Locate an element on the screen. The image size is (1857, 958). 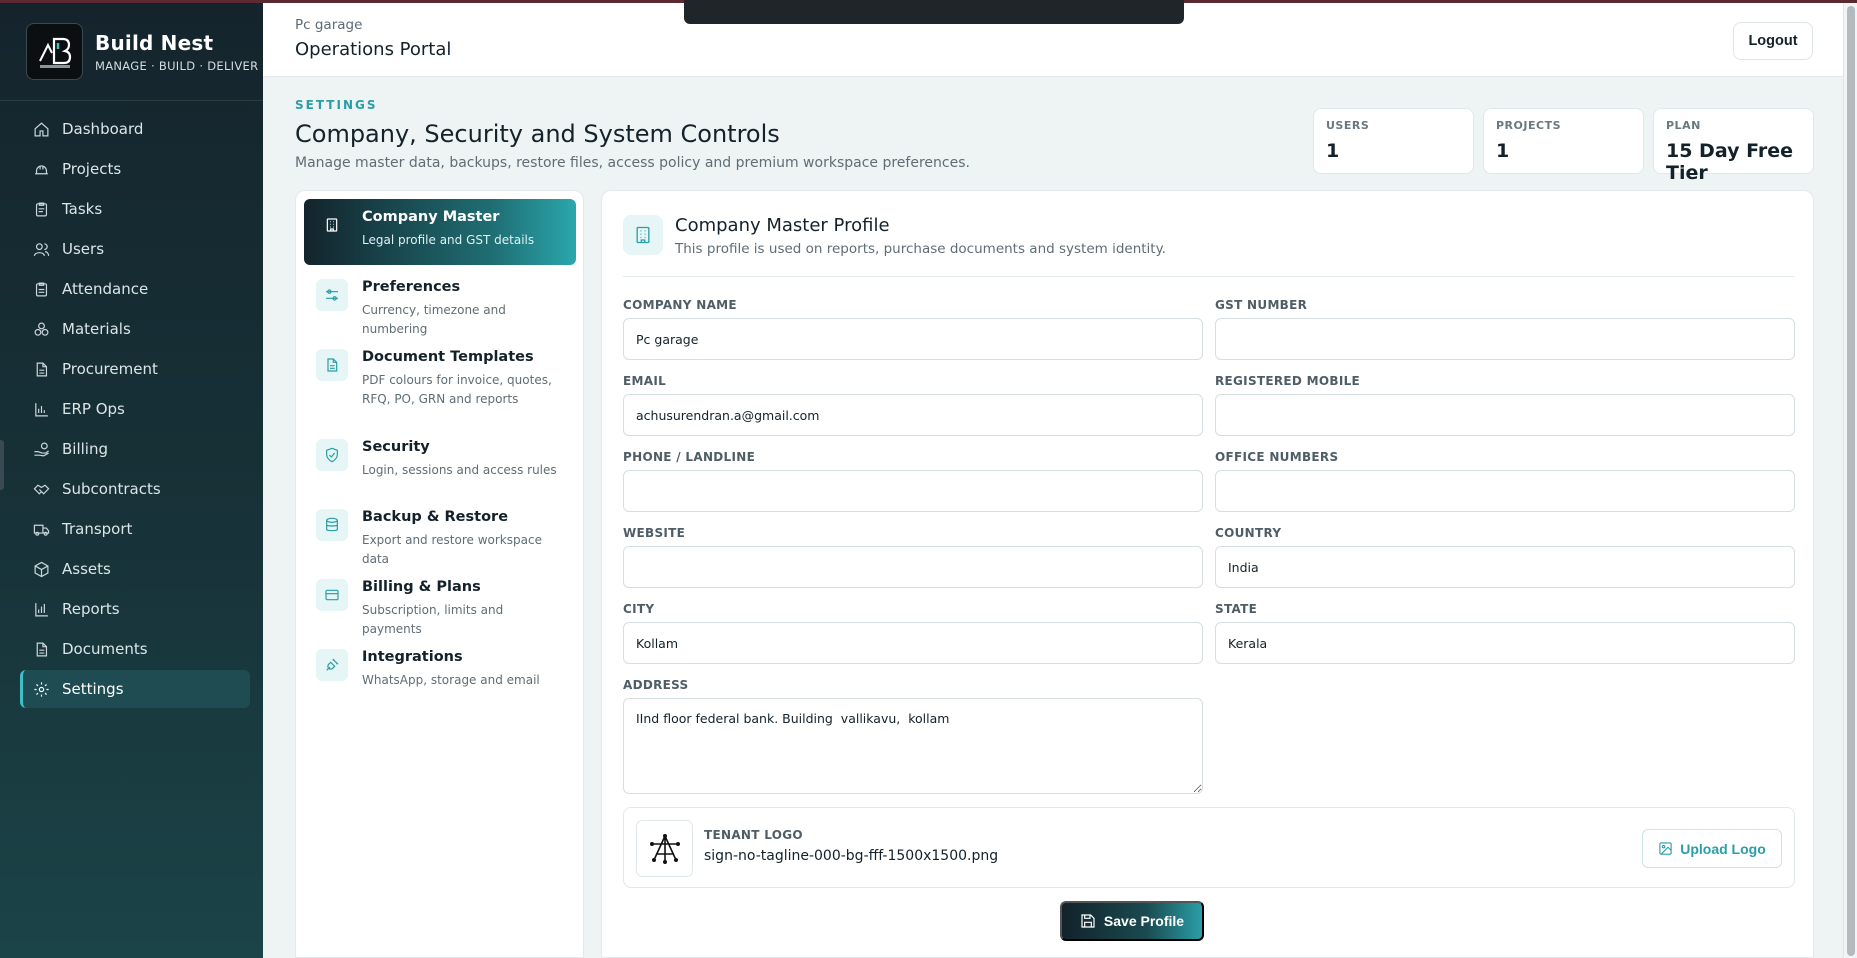
sidebar-item-documents: Documents is located at coordinates (135, 649).